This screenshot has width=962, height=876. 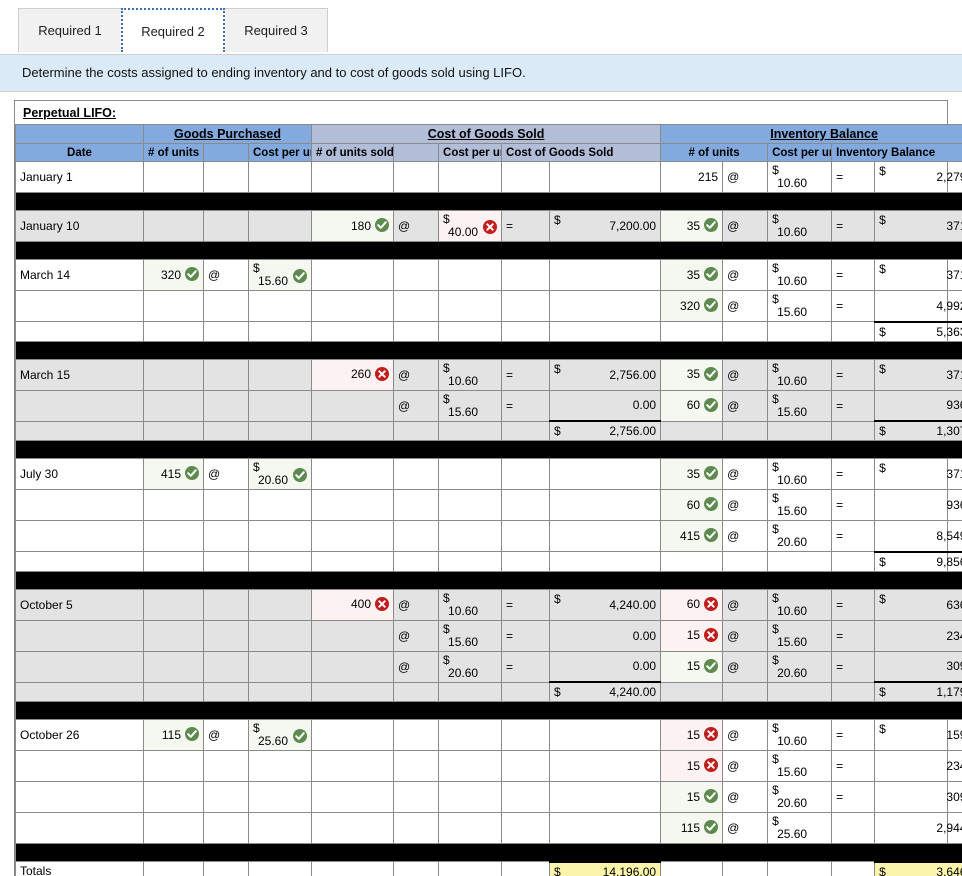 What do you see at coordinates (605, 828) in the screenshot?
I see `cell-cogs-total` at bounding box center [605, 828].